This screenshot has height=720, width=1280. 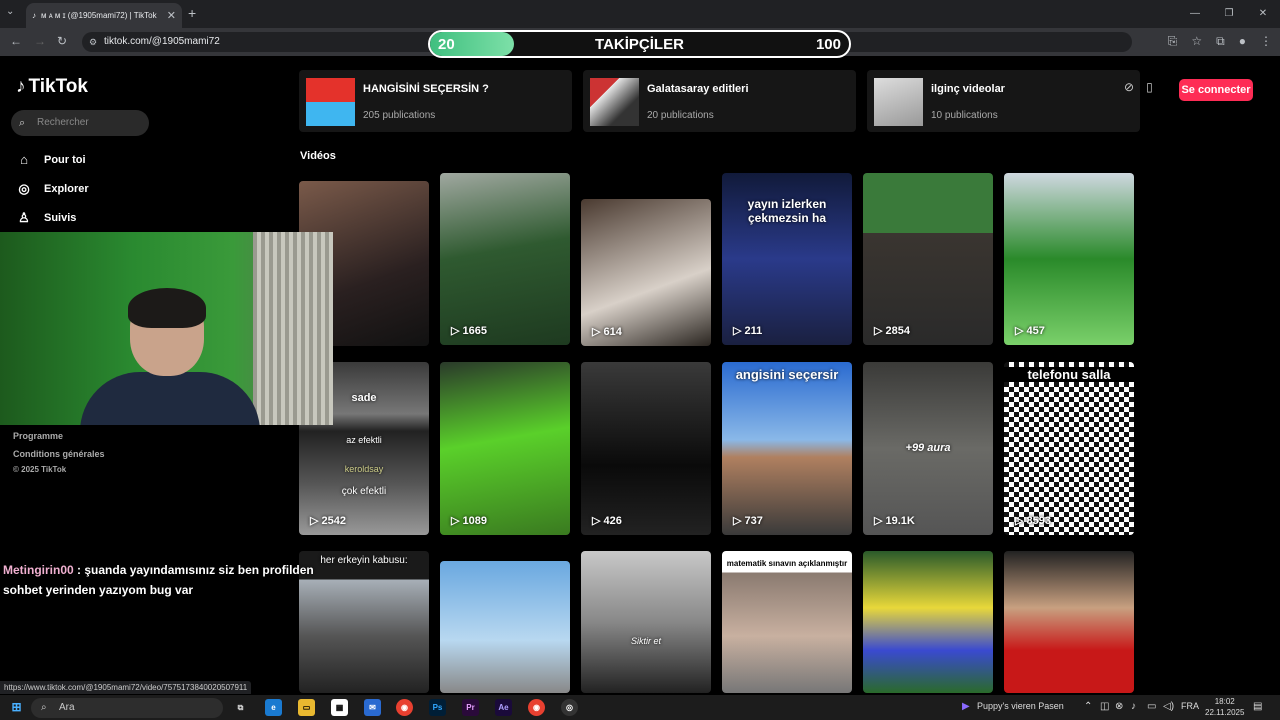 I want to click on obs-icon: ◎, so click(x=569, y=707).